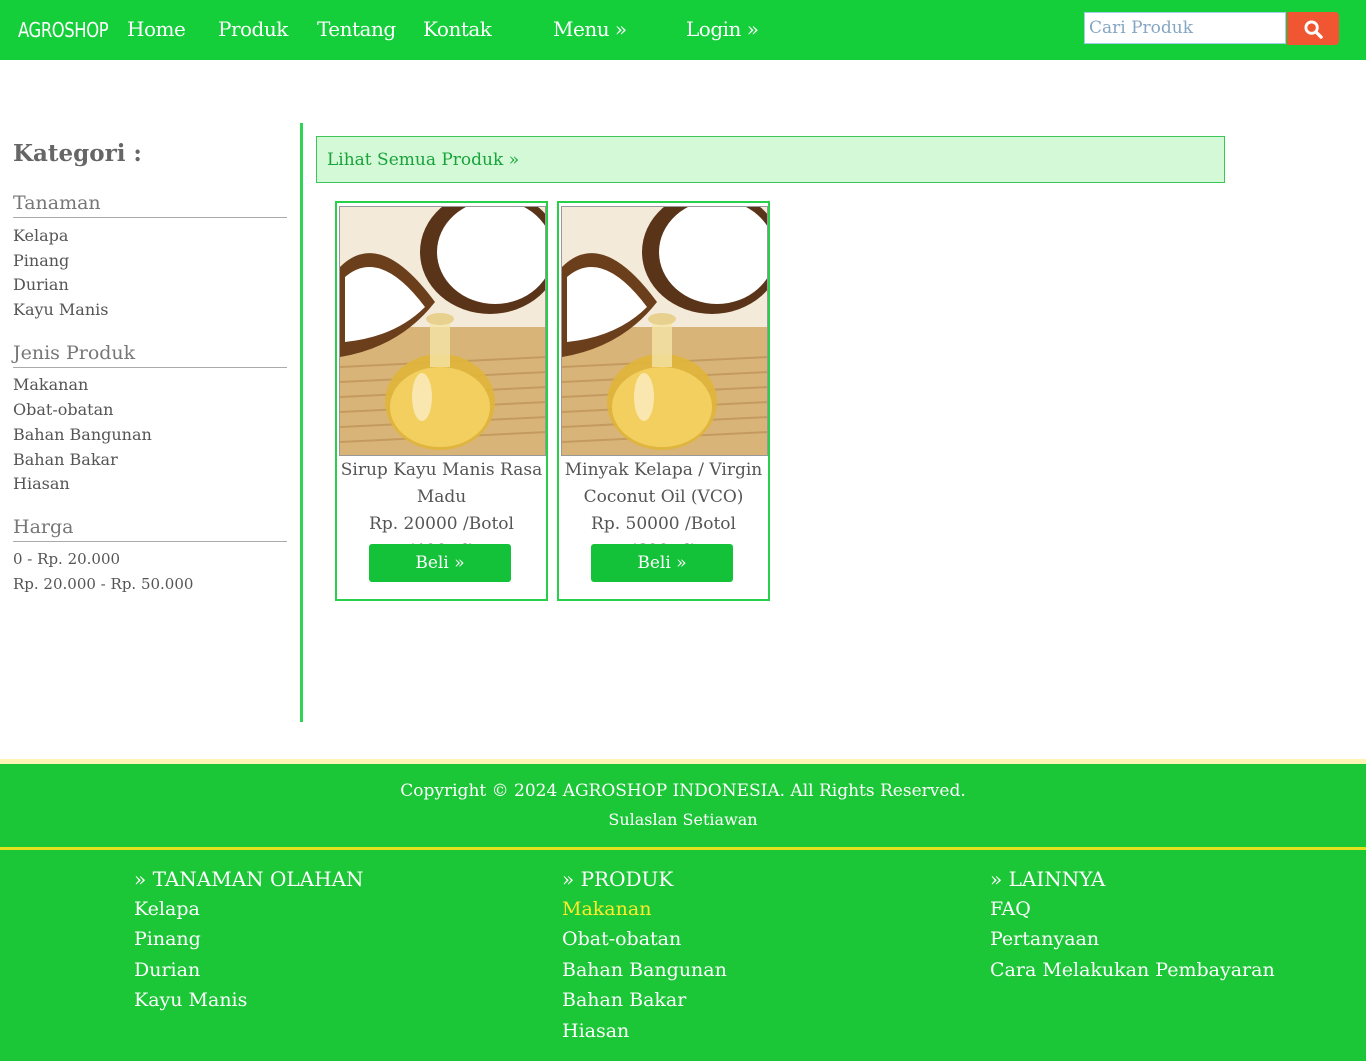 The image size is (1366, 1061). Describe the element at coordinates (82, 434) in the screenshot. I see `sidebar-item-bahan-bangunan: Bahan Bangunan` at that location.